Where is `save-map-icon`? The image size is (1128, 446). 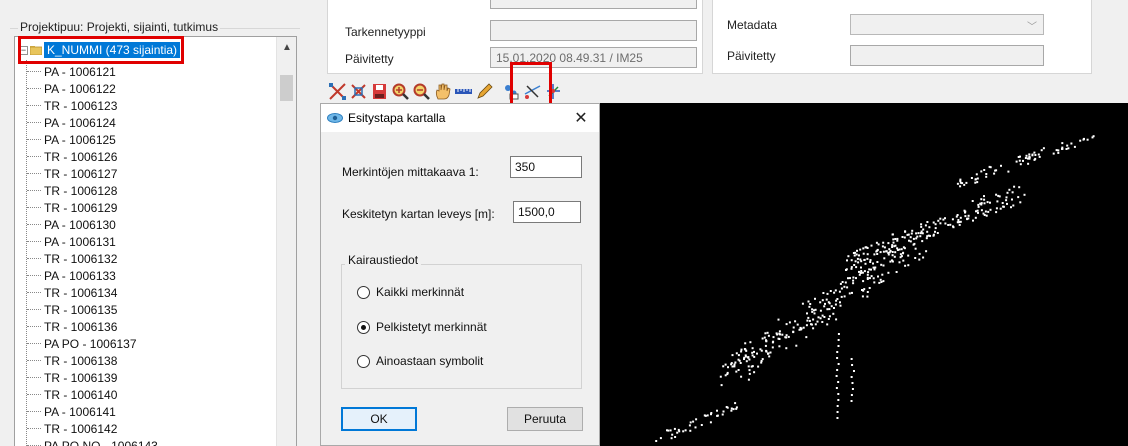
save-map-icon is located at coordinates (379, 91).